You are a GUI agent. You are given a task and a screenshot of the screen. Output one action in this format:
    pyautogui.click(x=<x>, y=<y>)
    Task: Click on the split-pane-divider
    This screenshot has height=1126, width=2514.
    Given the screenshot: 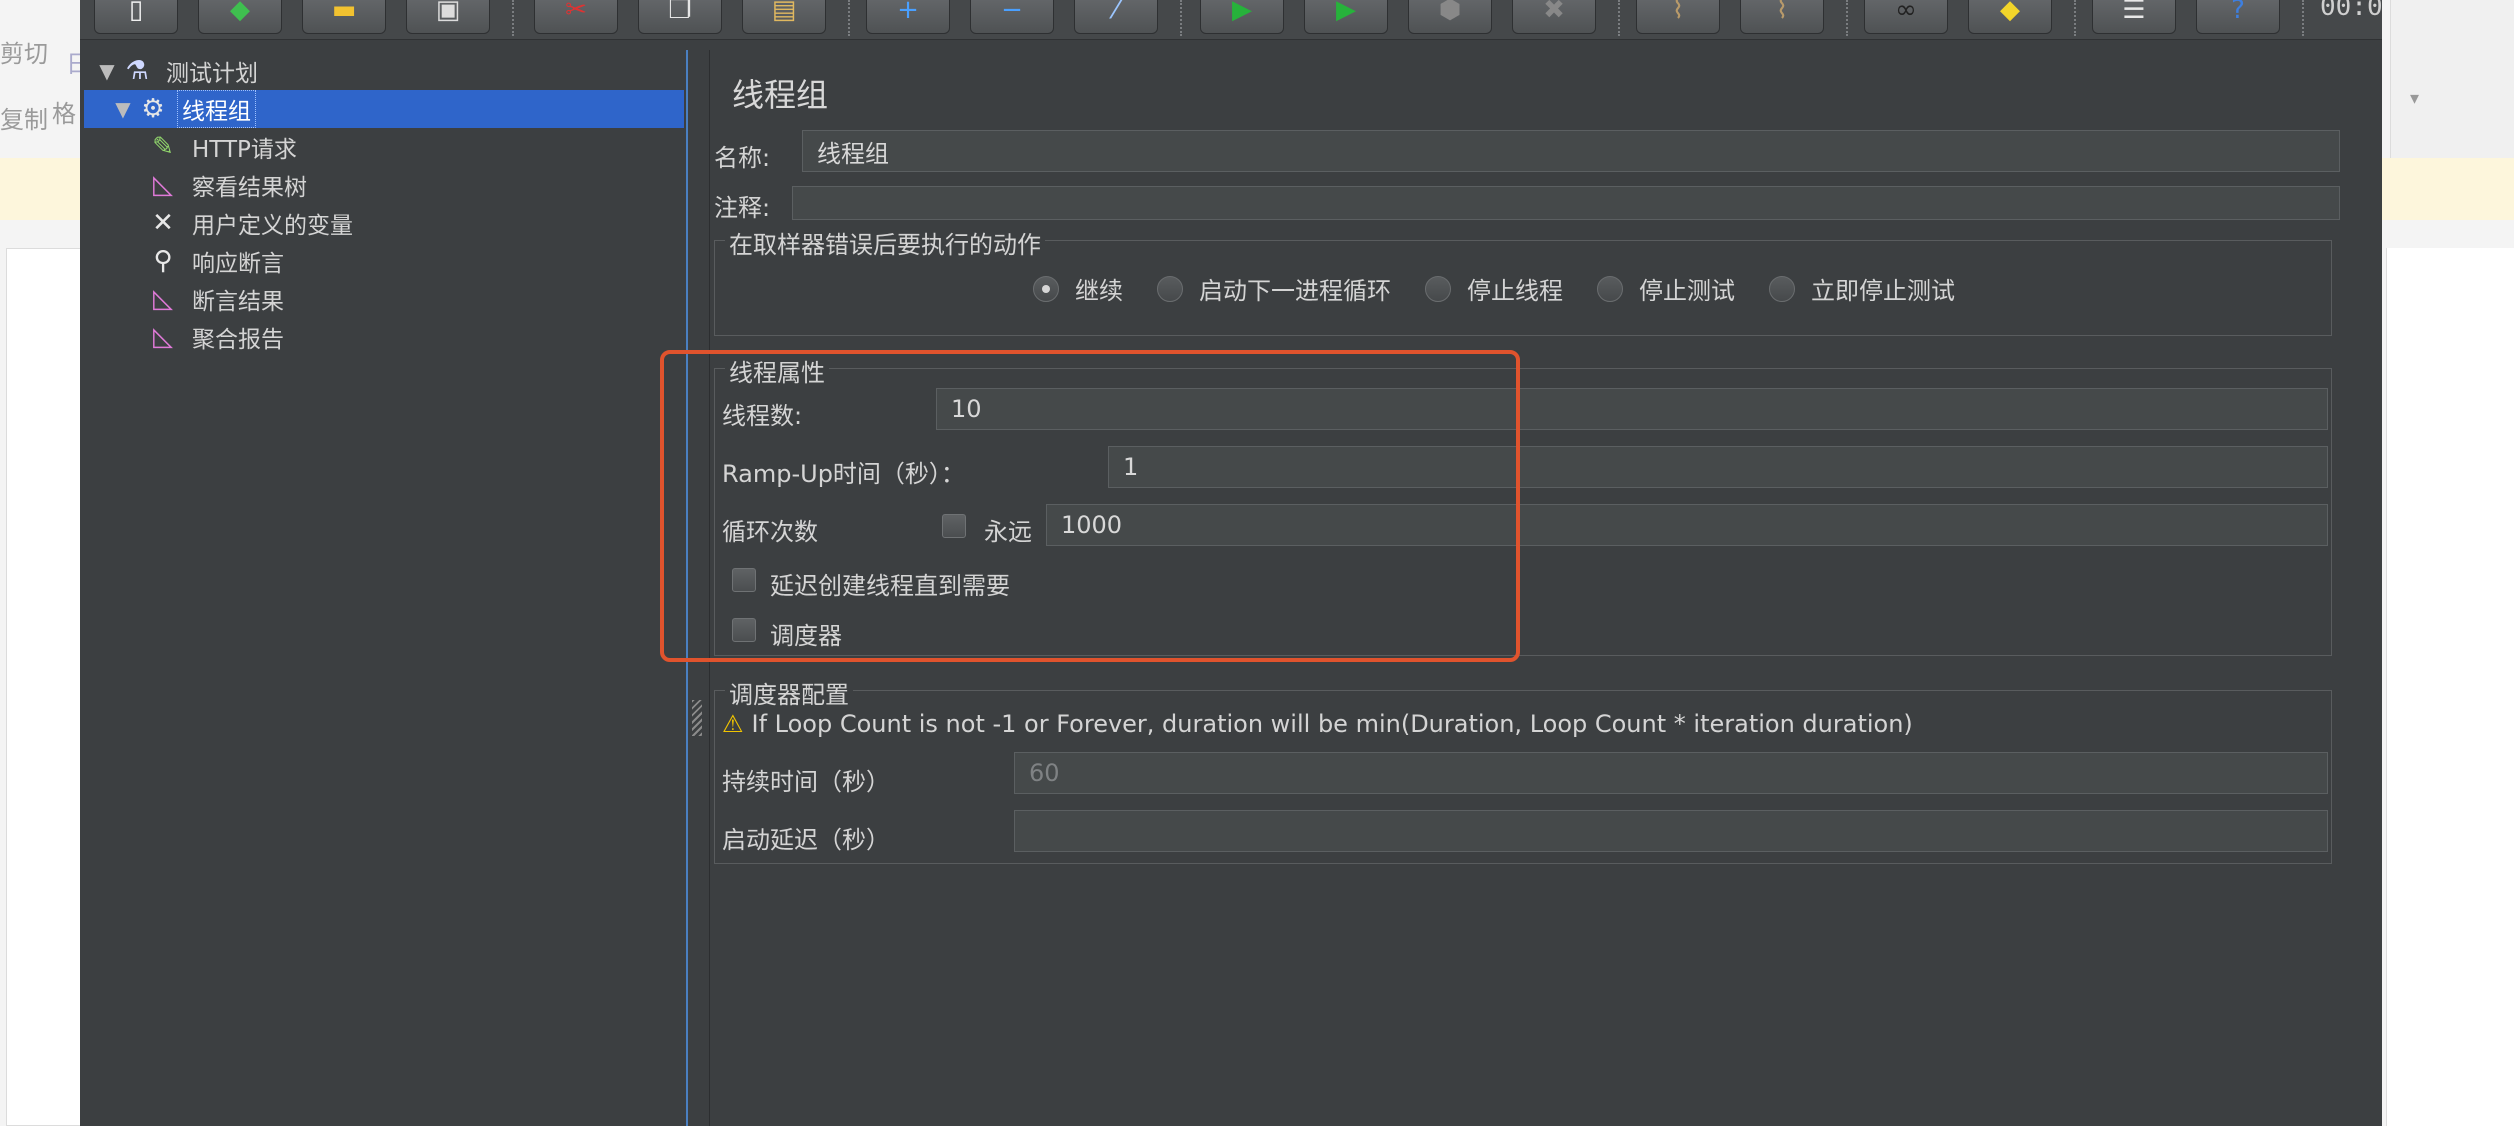 What is the action you would take?
    pyautogui.click(x=699, y=588)
    